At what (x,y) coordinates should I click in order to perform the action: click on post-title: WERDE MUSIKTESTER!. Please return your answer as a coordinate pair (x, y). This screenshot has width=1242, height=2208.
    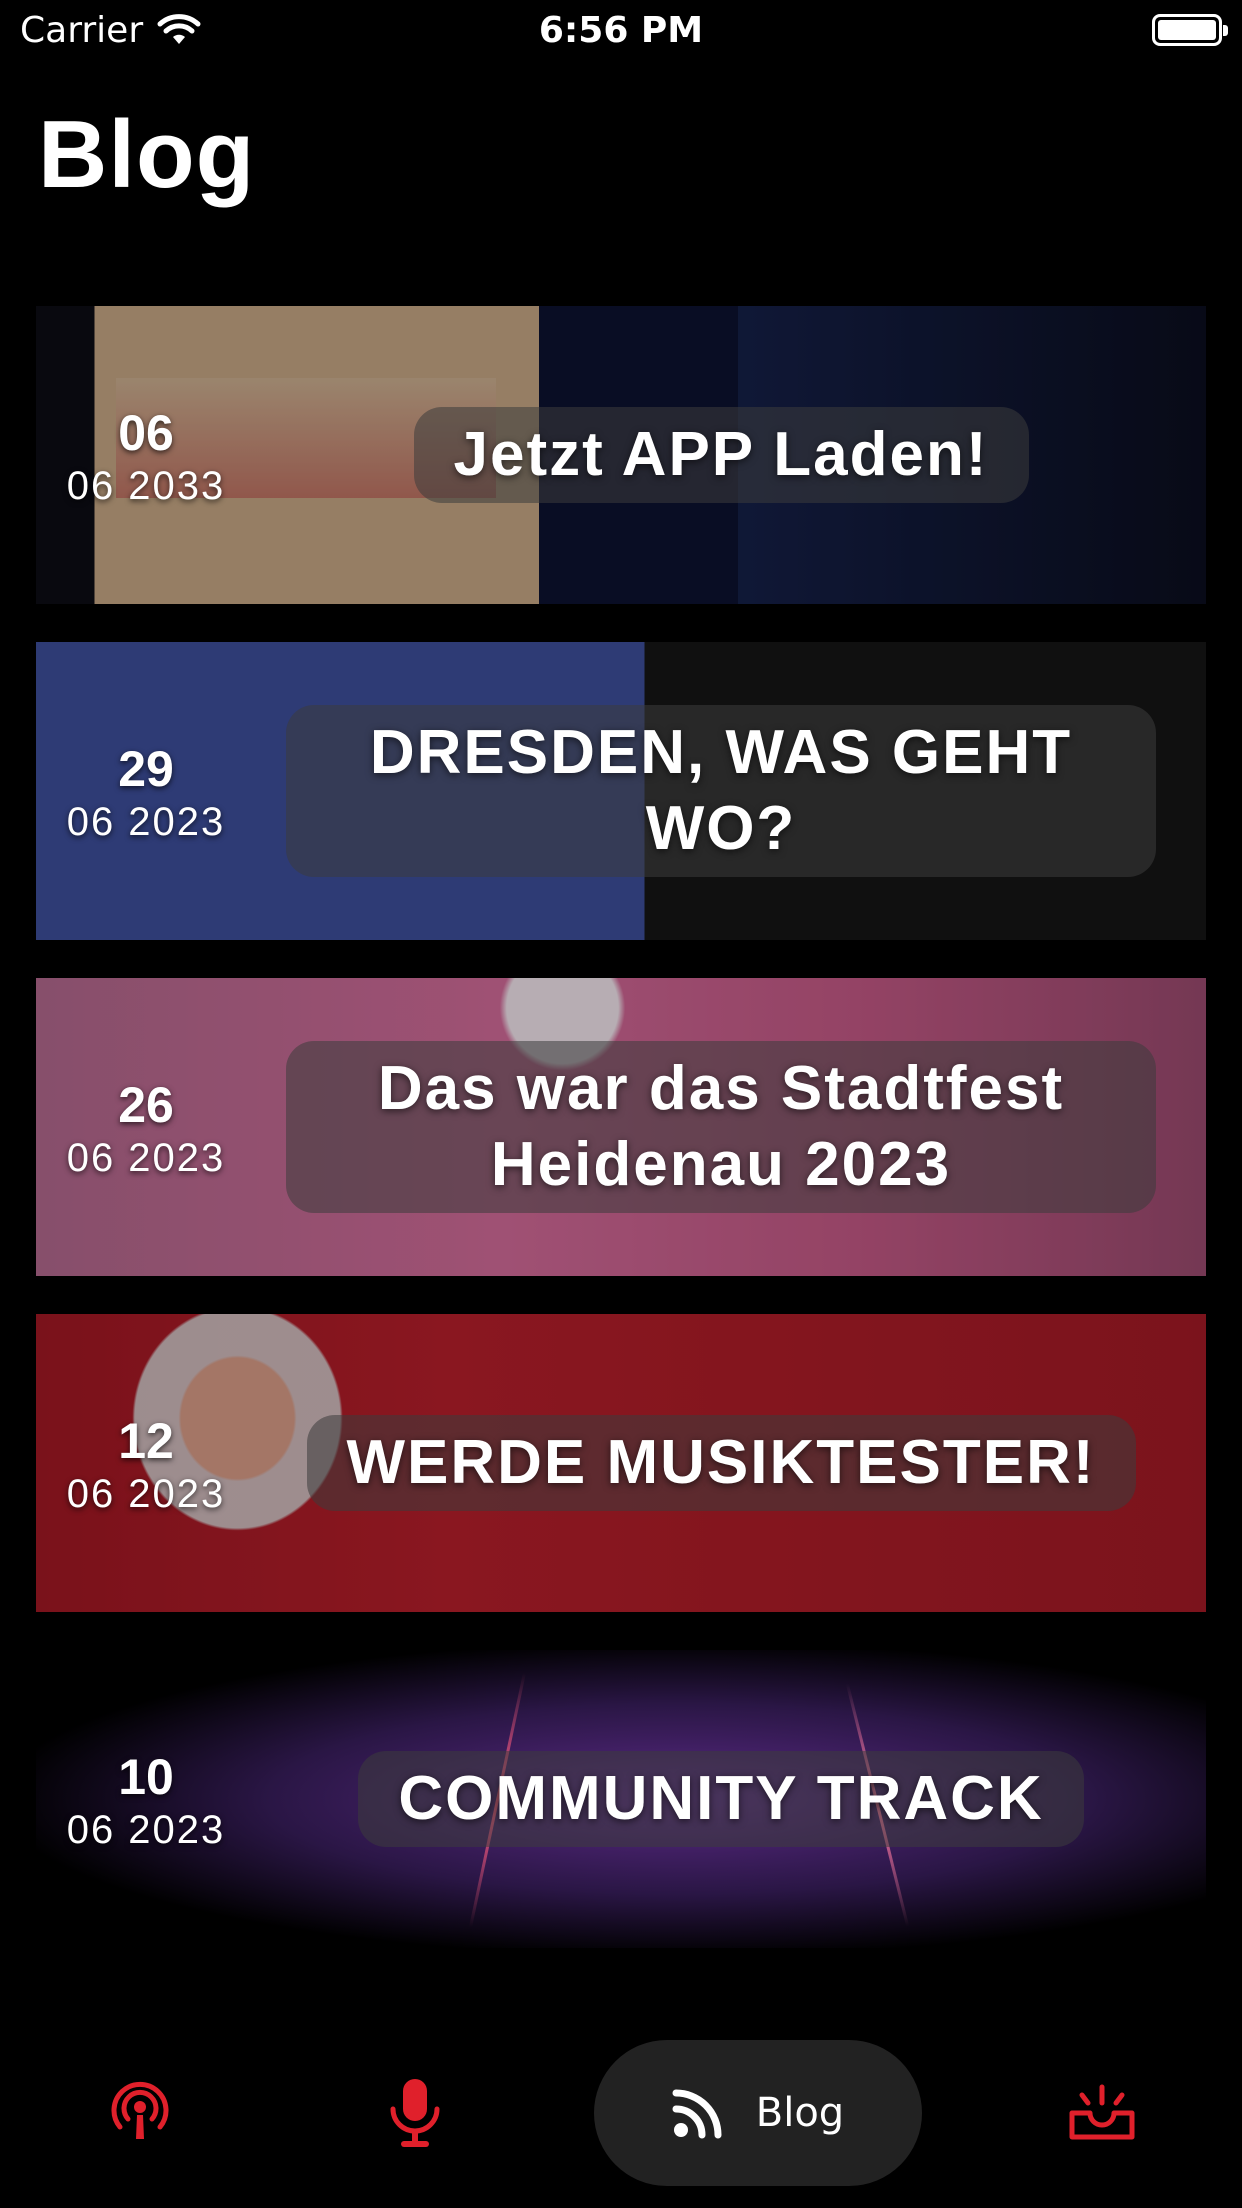
    Looking at the image, I should click on (721, 1463).